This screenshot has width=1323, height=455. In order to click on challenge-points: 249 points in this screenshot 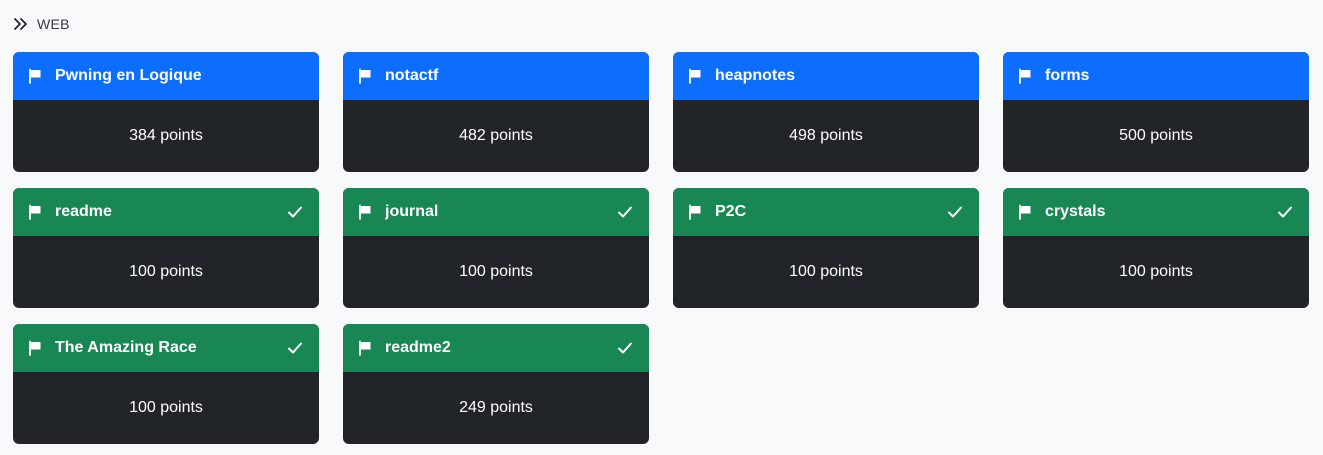, I will do `click(496, 407)`.